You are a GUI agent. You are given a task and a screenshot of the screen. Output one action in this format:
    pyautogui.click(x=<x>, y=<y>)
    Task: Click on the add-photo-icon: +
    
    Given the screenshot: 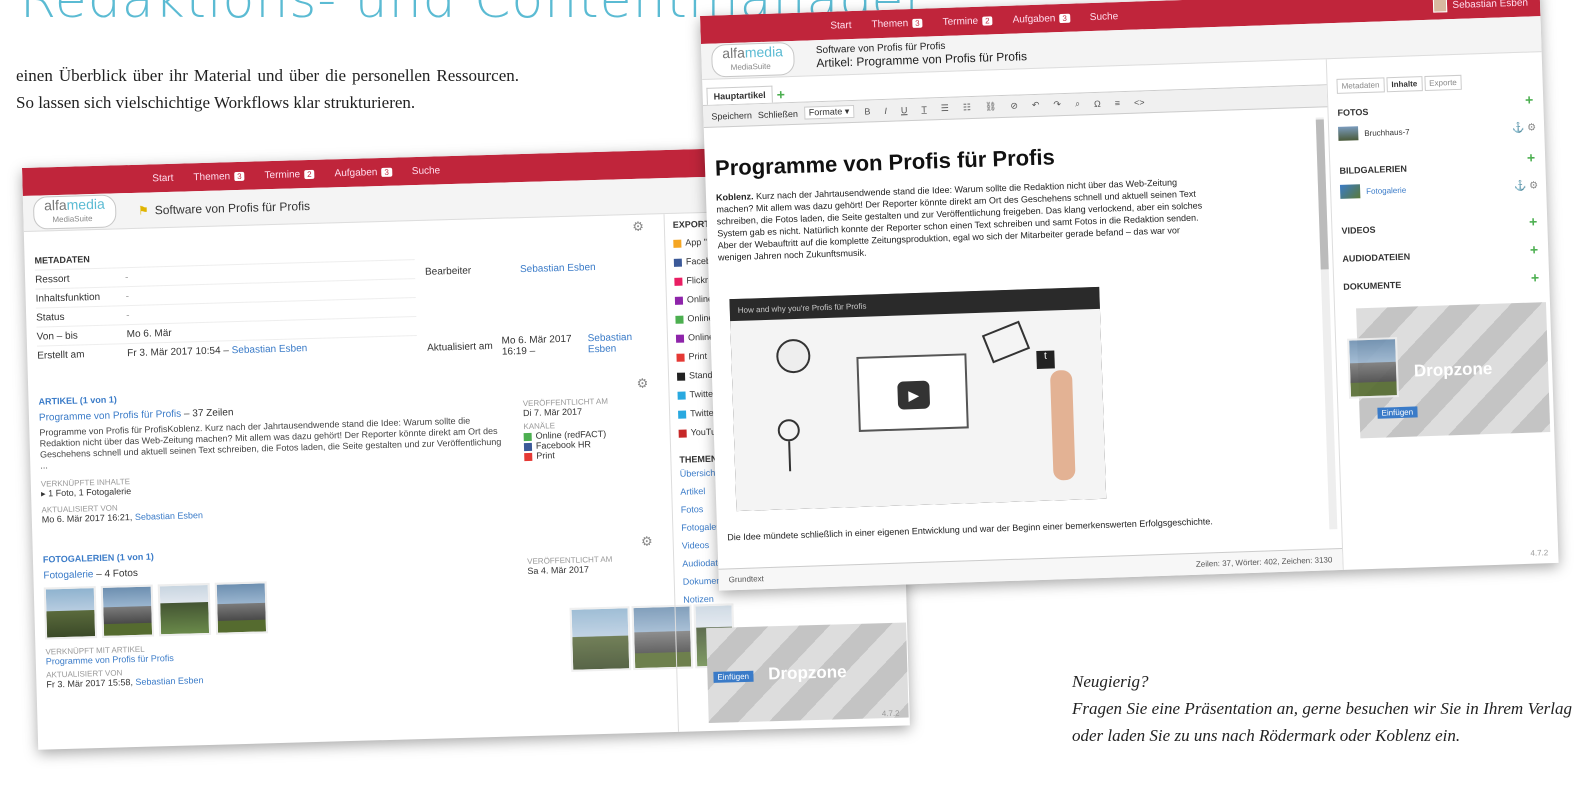 What is the action you would take?
    pyautogui.click(x=1529, y=99)
    